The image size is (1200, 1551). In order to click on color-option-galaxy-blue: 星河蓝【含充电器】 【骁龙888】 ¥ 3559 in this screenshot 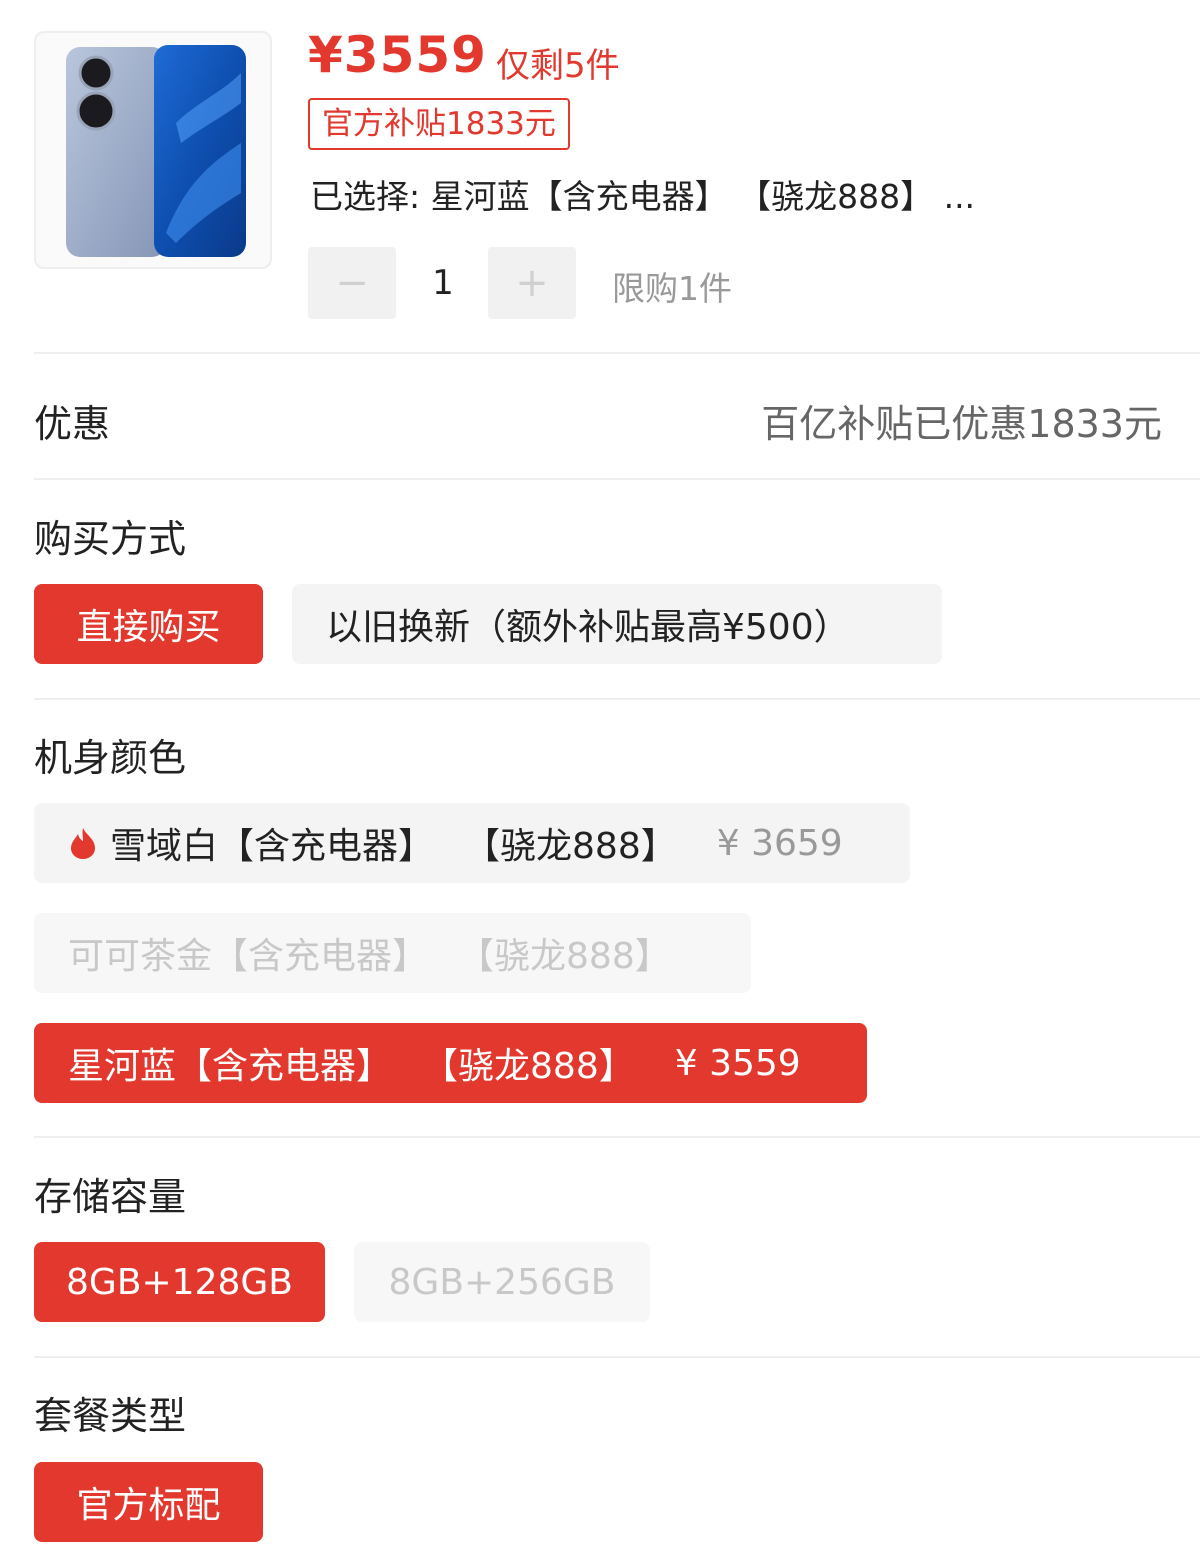, I will do `click(450, 1063)`.